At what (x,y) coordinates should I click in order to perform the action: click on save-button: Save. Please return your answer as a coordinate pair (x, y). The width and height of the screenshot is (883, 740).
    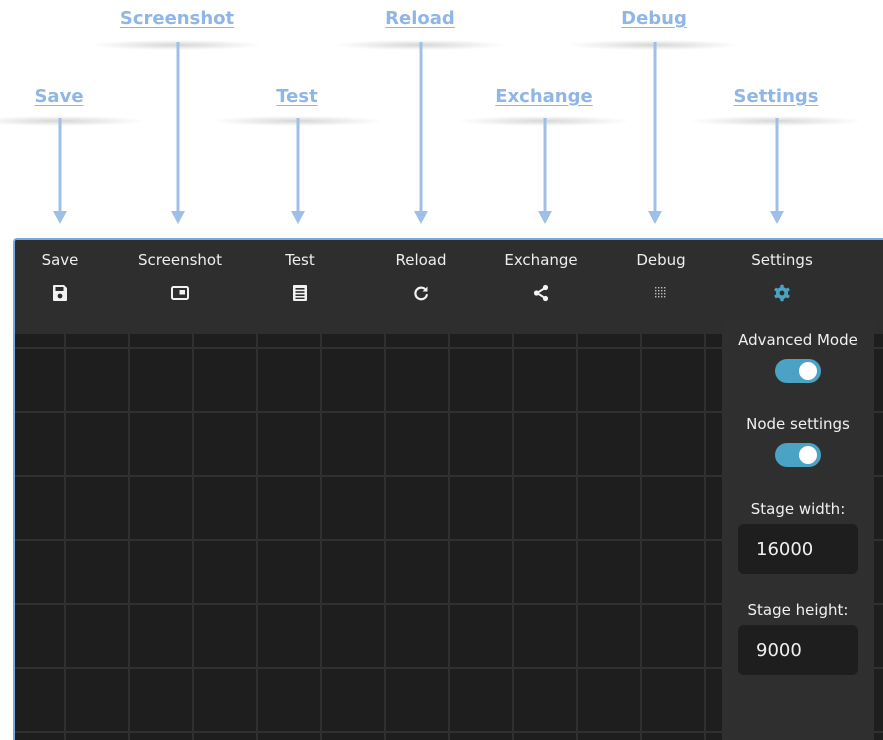
    Looking at the image, I should click on (65, 276).